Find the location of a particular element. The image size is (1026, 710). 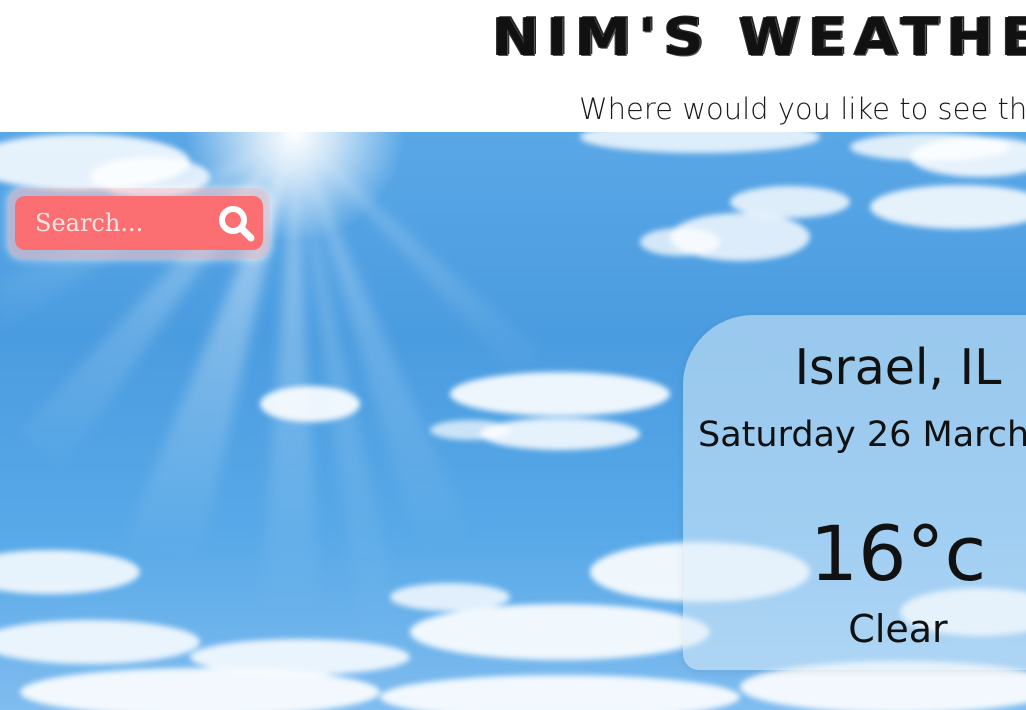

temperature-label: 16°c is located at coordinates (898, 553).